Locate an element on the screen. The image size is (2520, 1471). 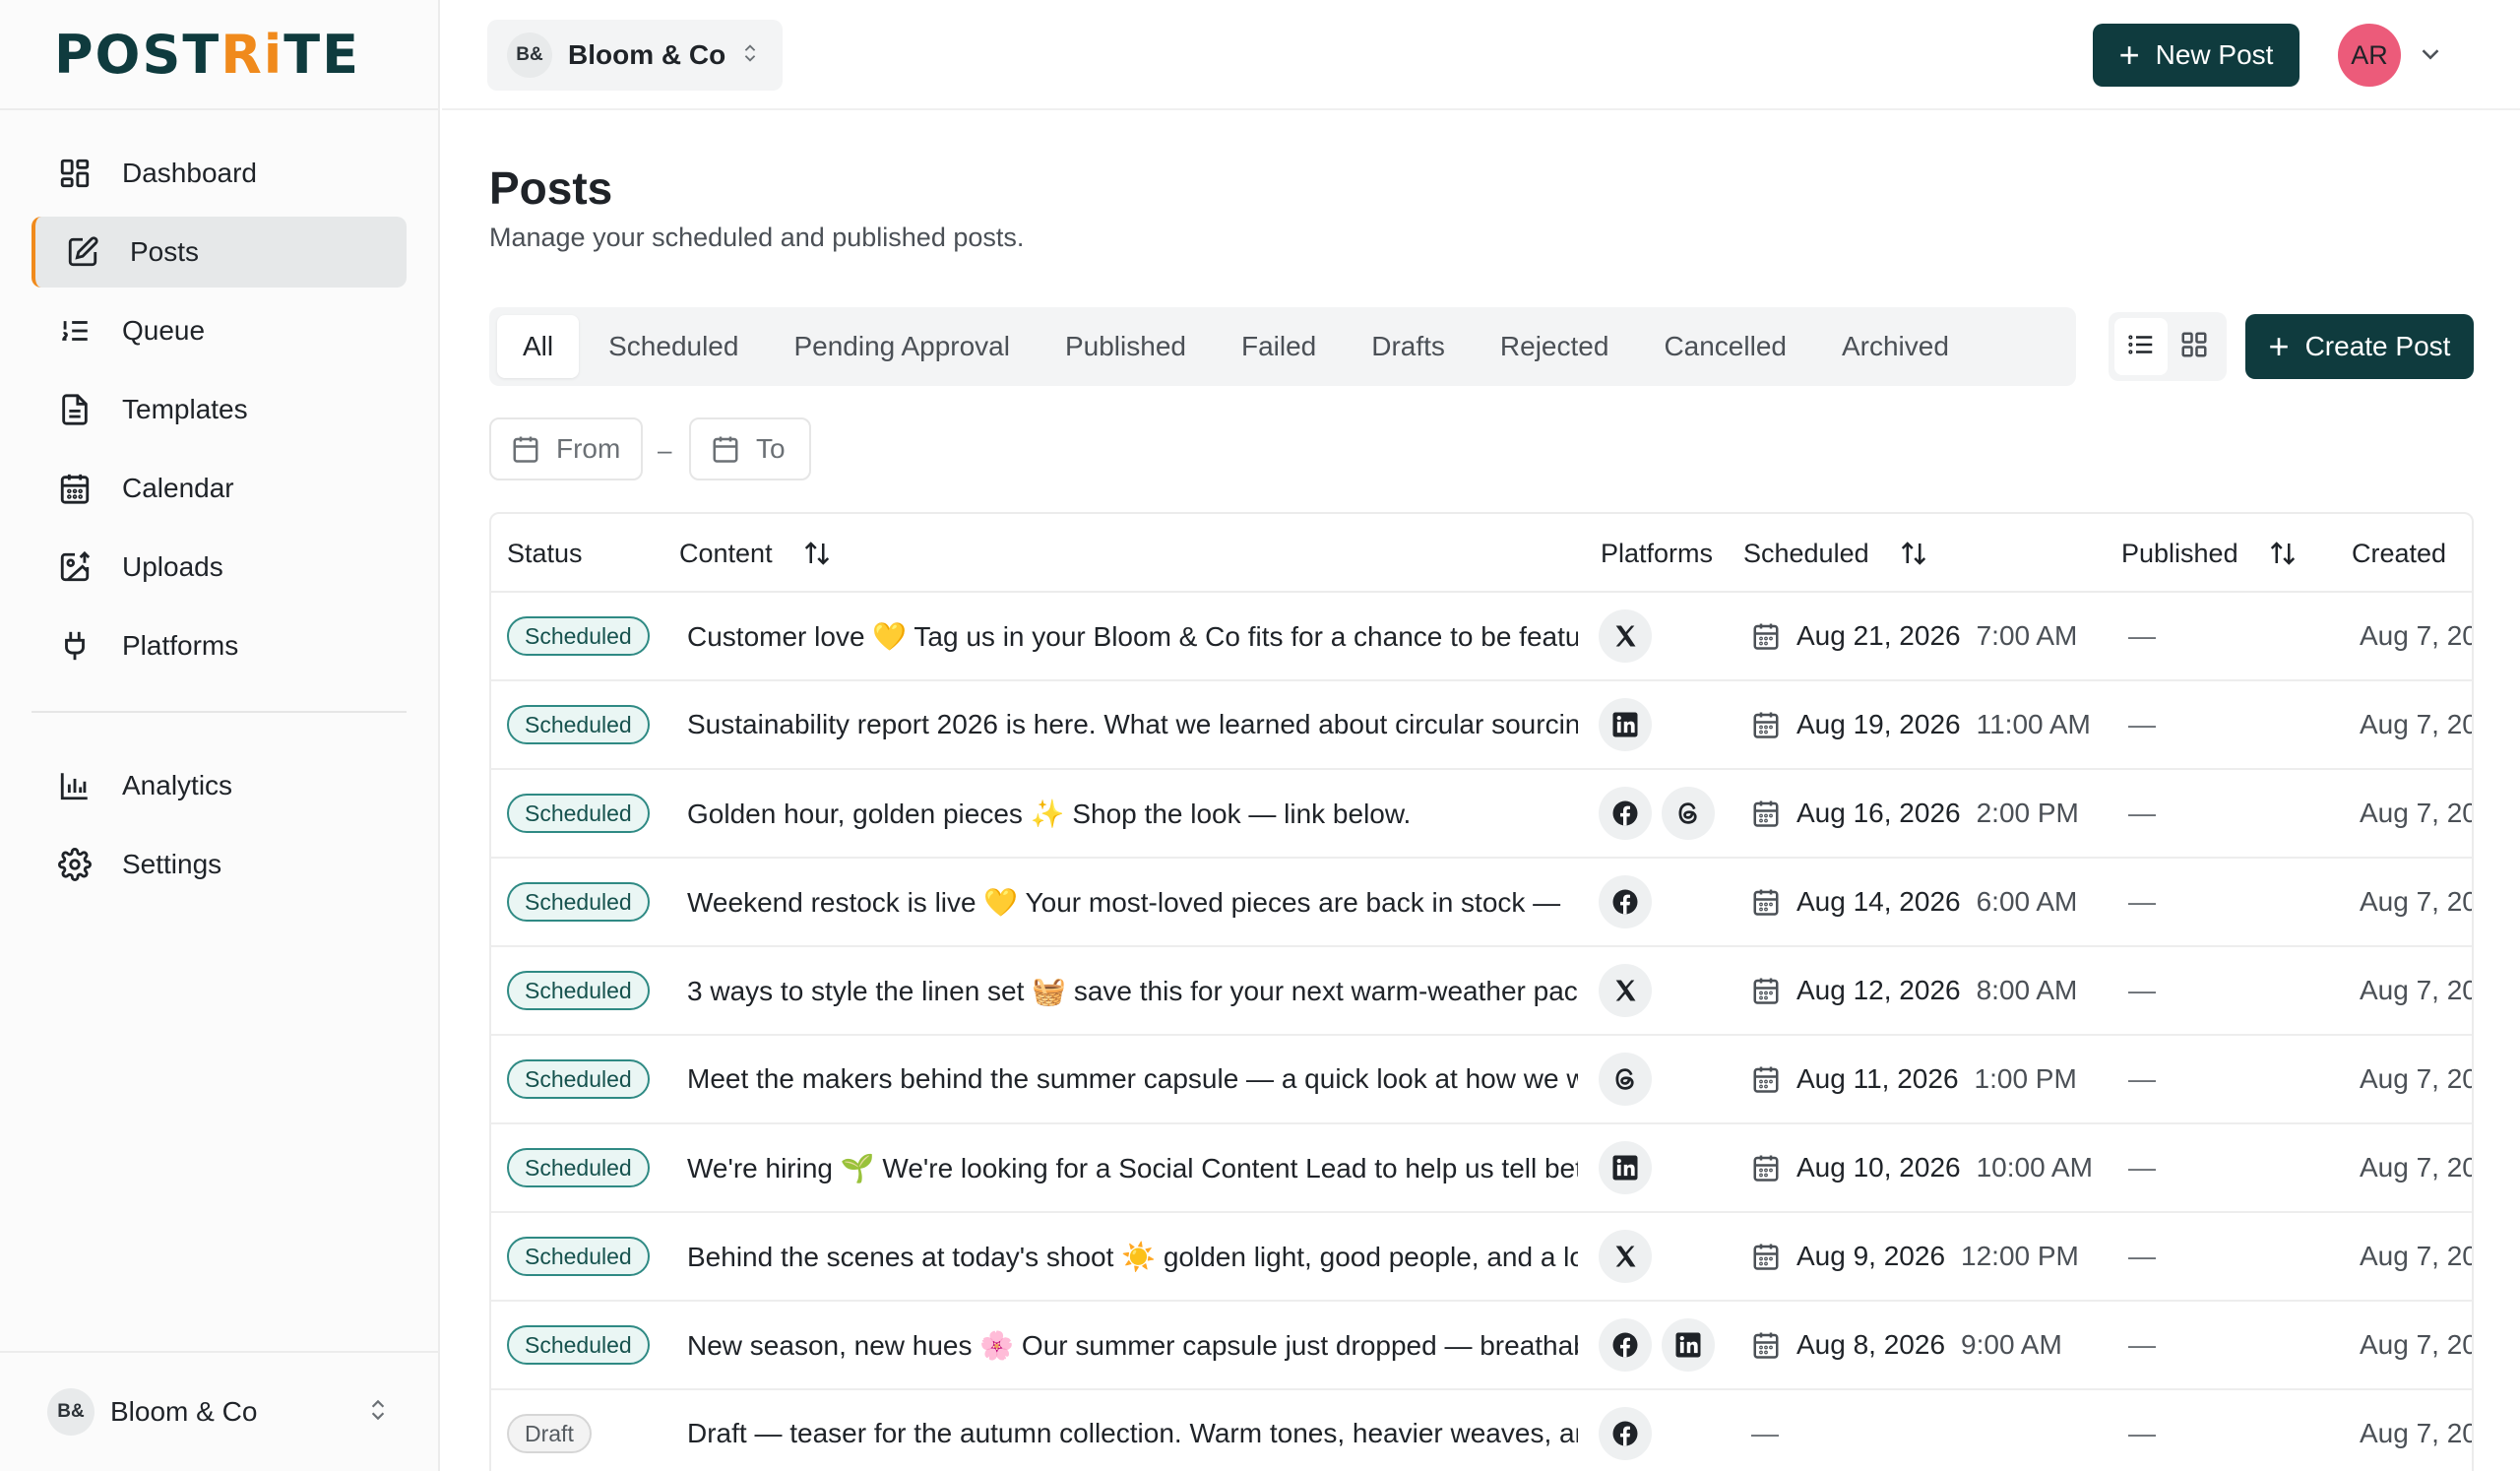
header-scheduled: Scheduled is located at coordinates (1835, 553).